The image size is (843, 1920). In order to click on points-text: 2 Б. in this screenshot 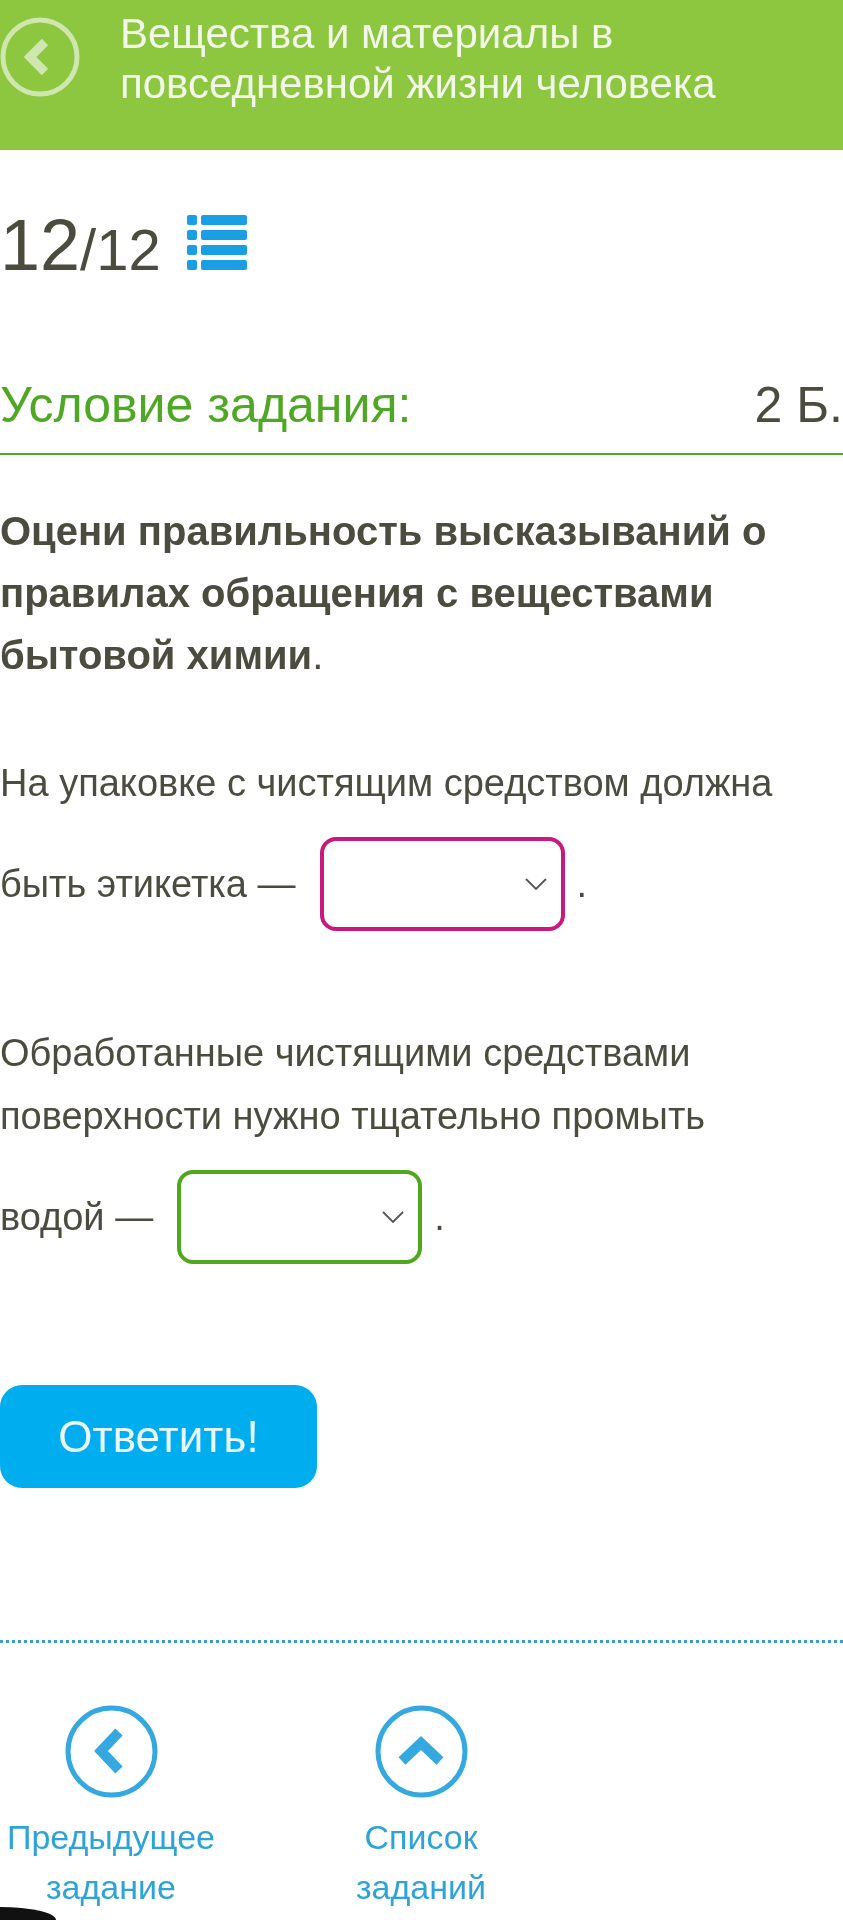, I will do `click(798, 405)`.